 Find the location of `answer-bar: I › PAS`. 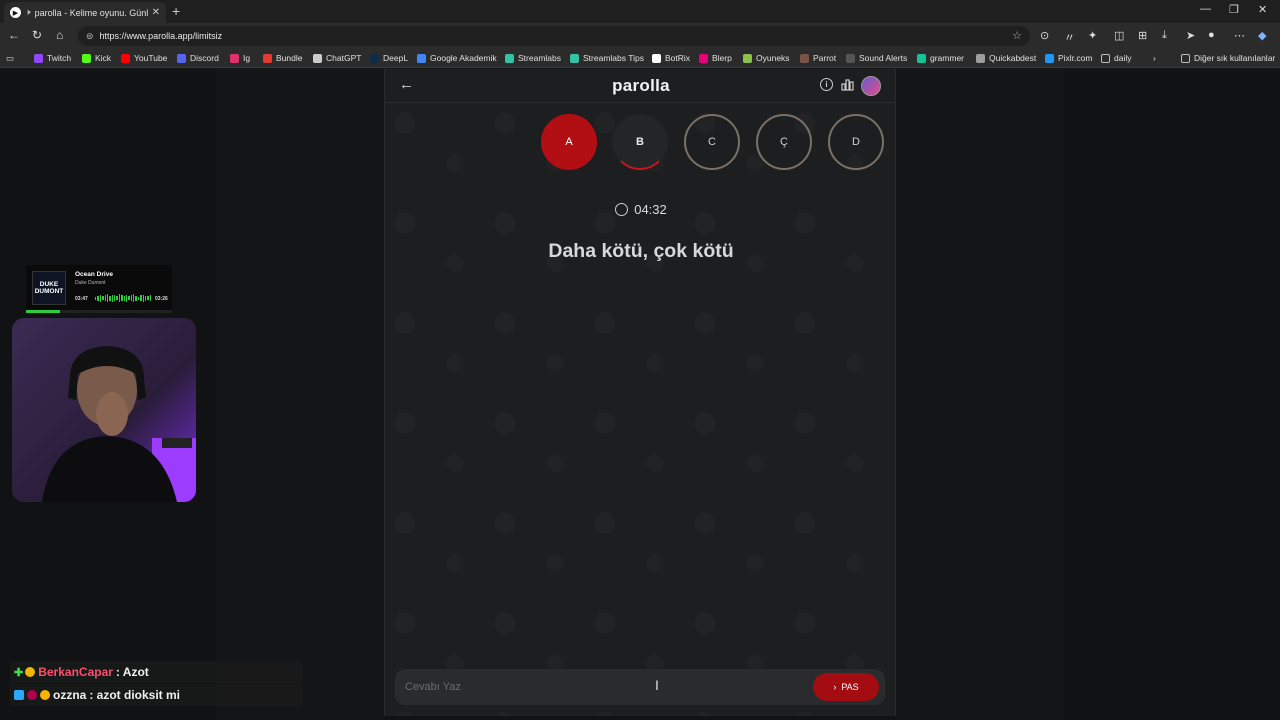

answer-bar: I › PAS is located at coordinates (640, 687).